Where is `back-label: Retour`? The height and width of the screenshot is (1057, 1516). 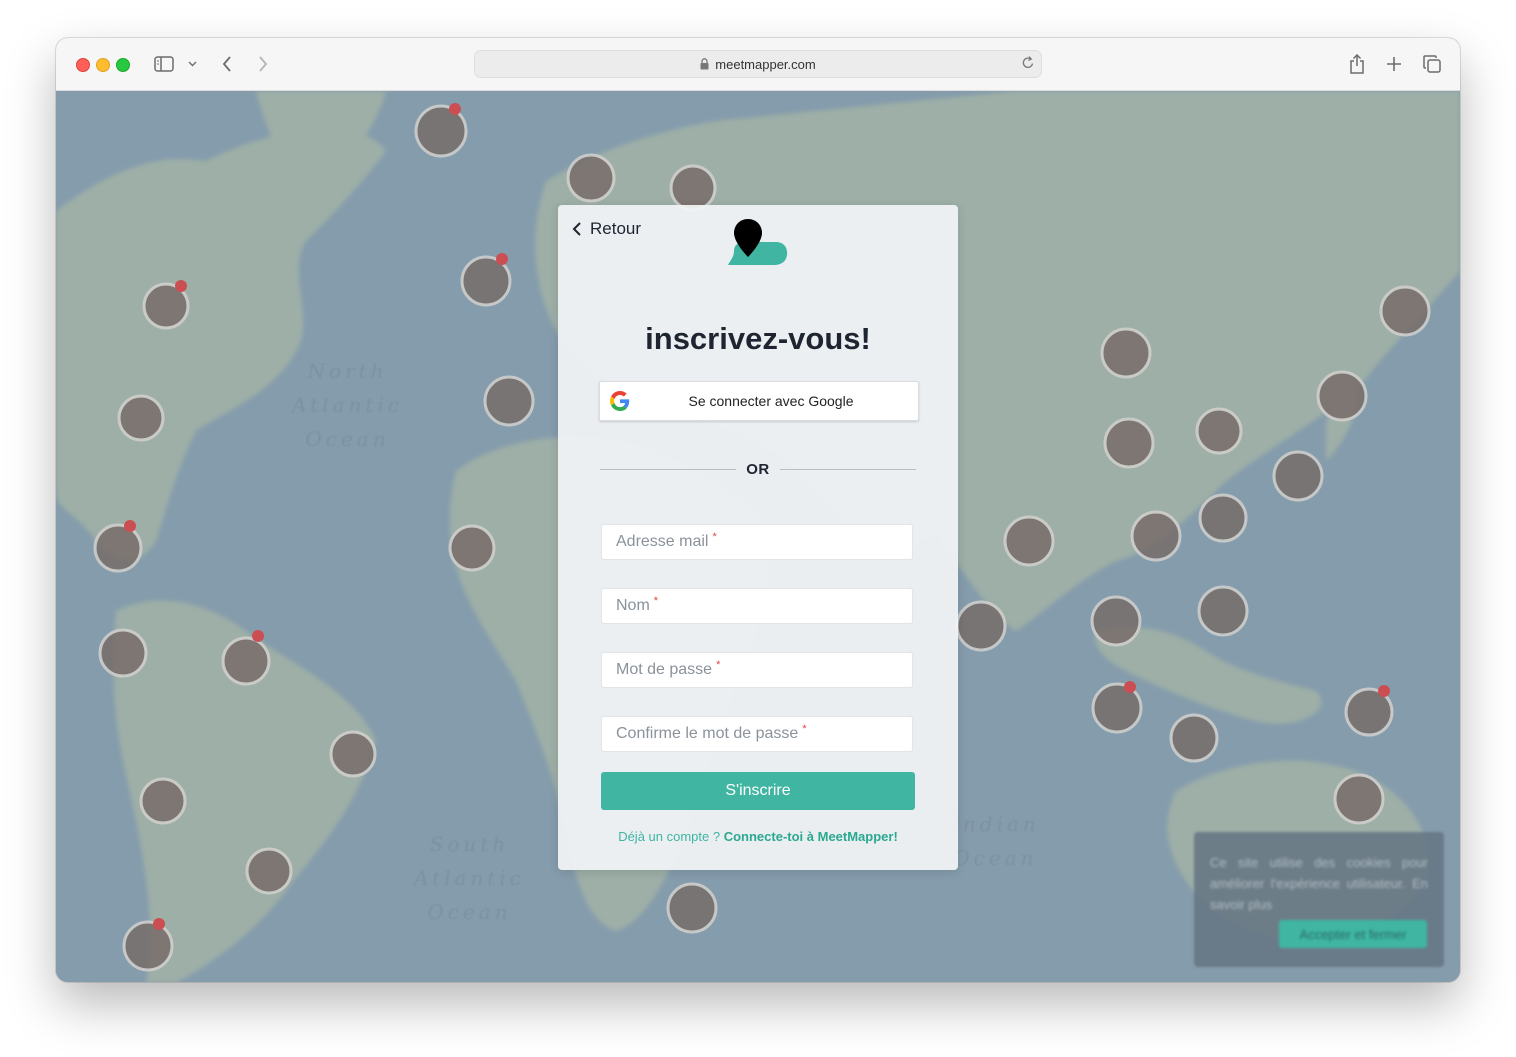 back-label: Retour is located at coordinates (616, 228).